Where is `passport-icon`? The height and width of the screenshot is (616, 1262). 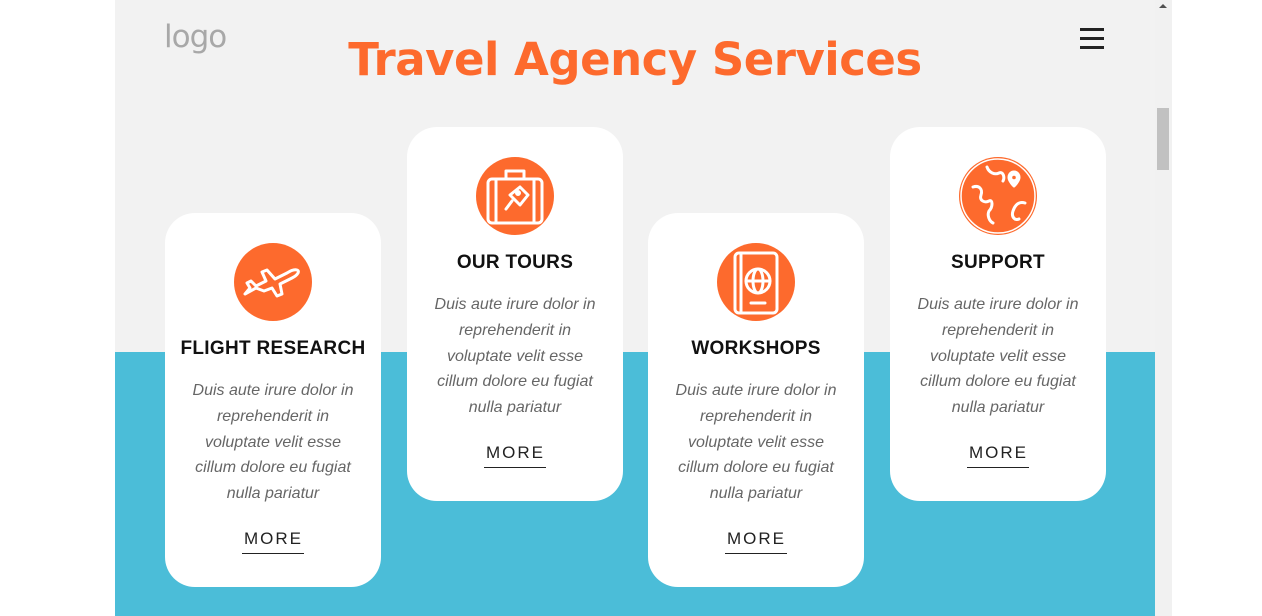 passport-icon is located at coordinates (756, 282).